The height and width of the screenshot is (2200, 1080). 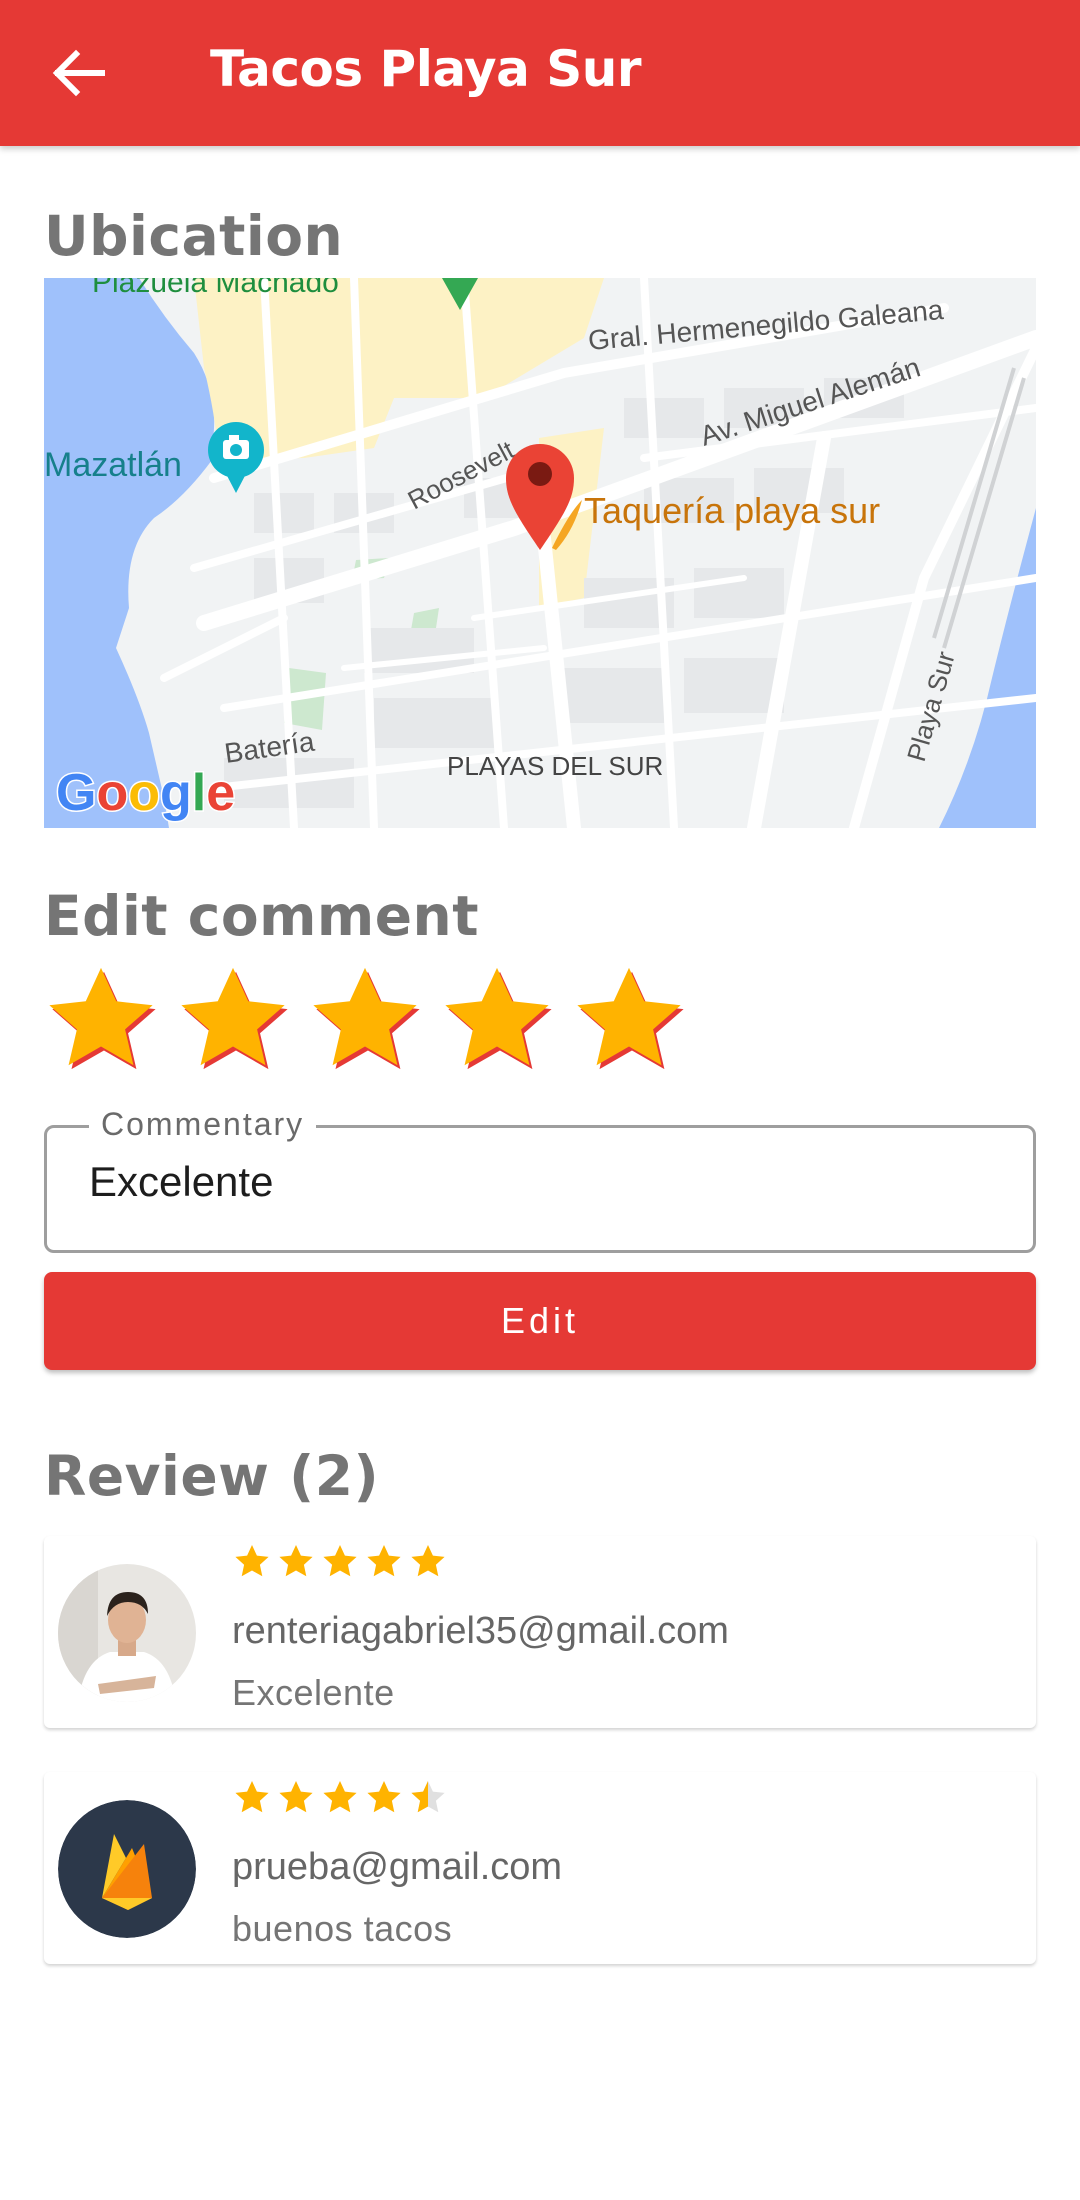 I want to click on app-bar: Tacos Playa Sur, so click(x=540, y=73).